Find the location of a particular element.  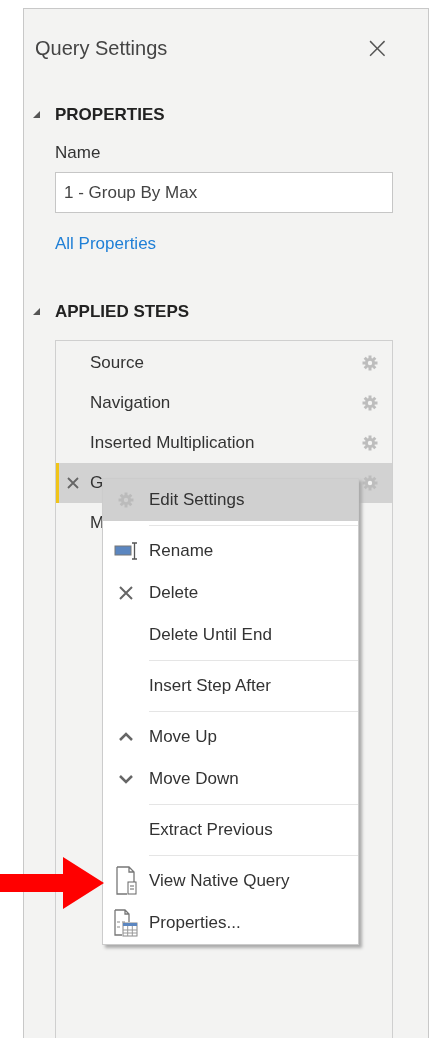

section-heading: APPLIED STEPS is located at coordinates (122, 312).